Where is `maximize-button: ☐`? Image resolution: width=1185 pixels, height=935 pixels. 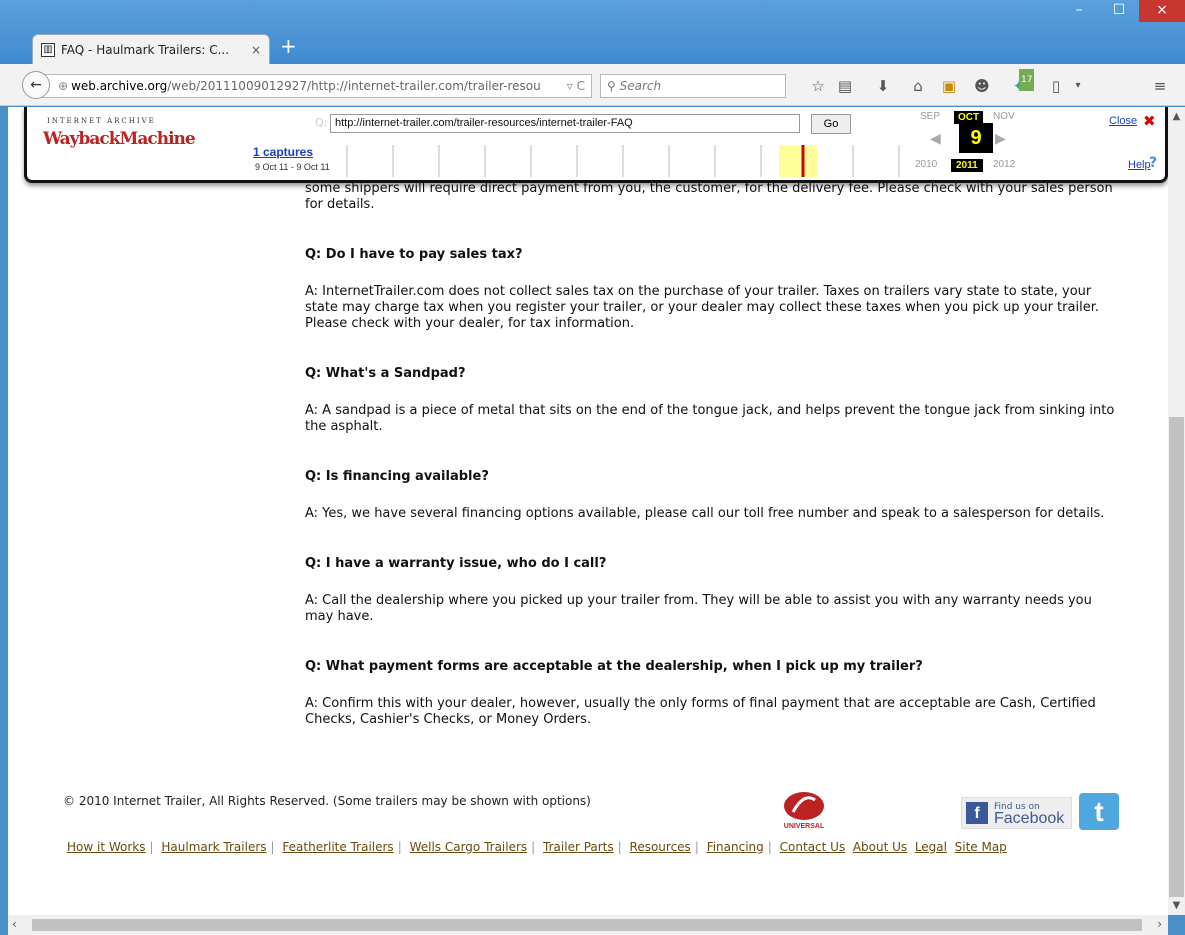
maximize-button: ☐ is located at coordinates (1119, 11).